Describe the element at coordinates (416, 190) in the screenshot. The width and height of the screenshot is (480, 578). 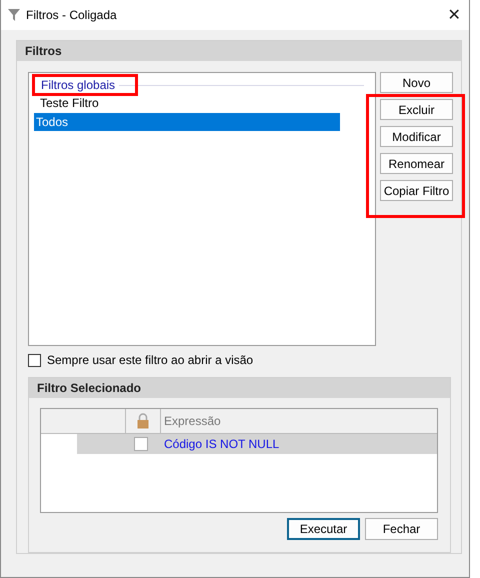
I see `action-button: Copiar Filtro` at that location.